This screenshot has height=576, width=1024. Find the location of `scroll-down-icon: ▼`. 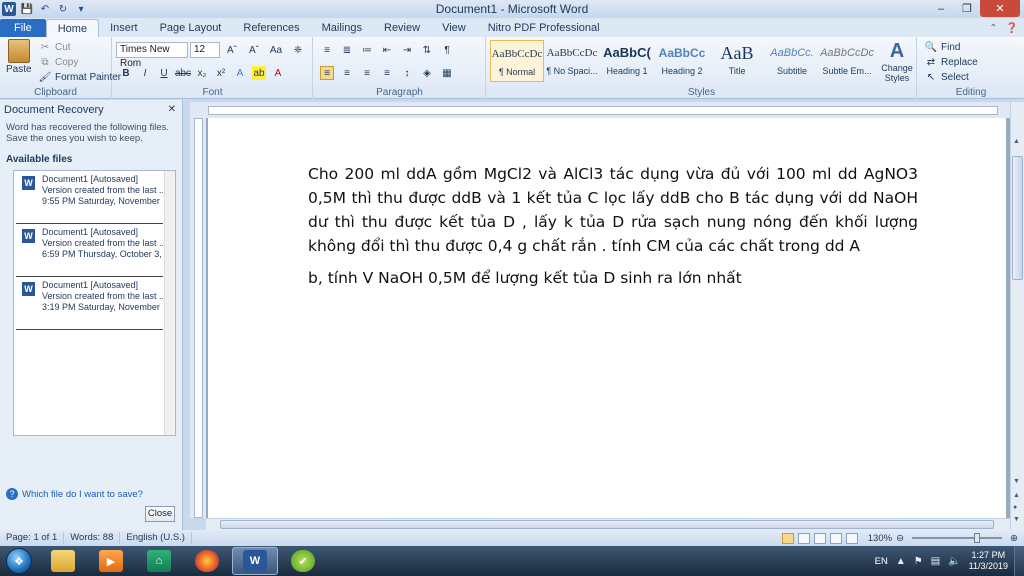

scroll-down-icon: ▼ is located at coordinates (1016, 481).